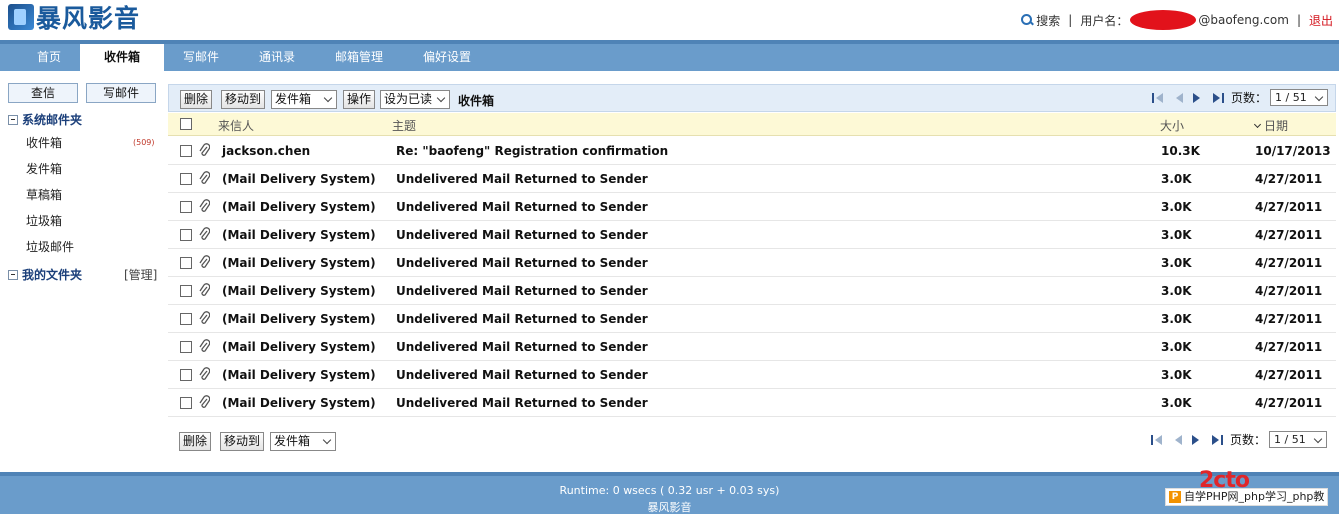 The height and width of the screenshot is (515, 1339). What do you see at coordinates (44, 142) in the screenshot?
I see `sidebar-item-inbox: 收件箱` at bounding box center [44, 142].